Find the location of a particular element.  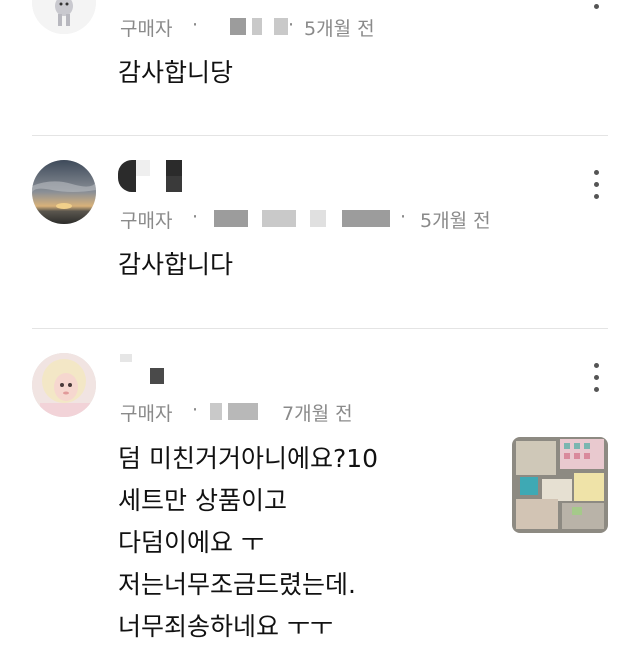

sunset-avatar-icon is located at coordinates (64, 192).